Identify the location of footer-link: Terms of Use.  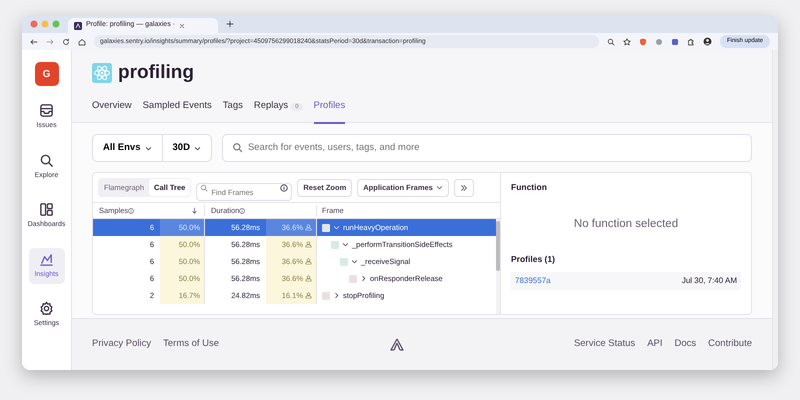
(191, 344).